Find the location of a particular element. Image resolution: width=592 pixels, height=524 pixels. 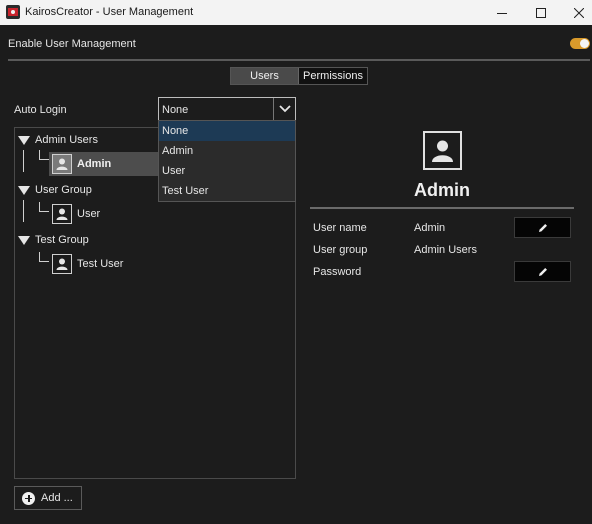

dropdown-option-test-user: Test User is located at coordinates (227, 191).